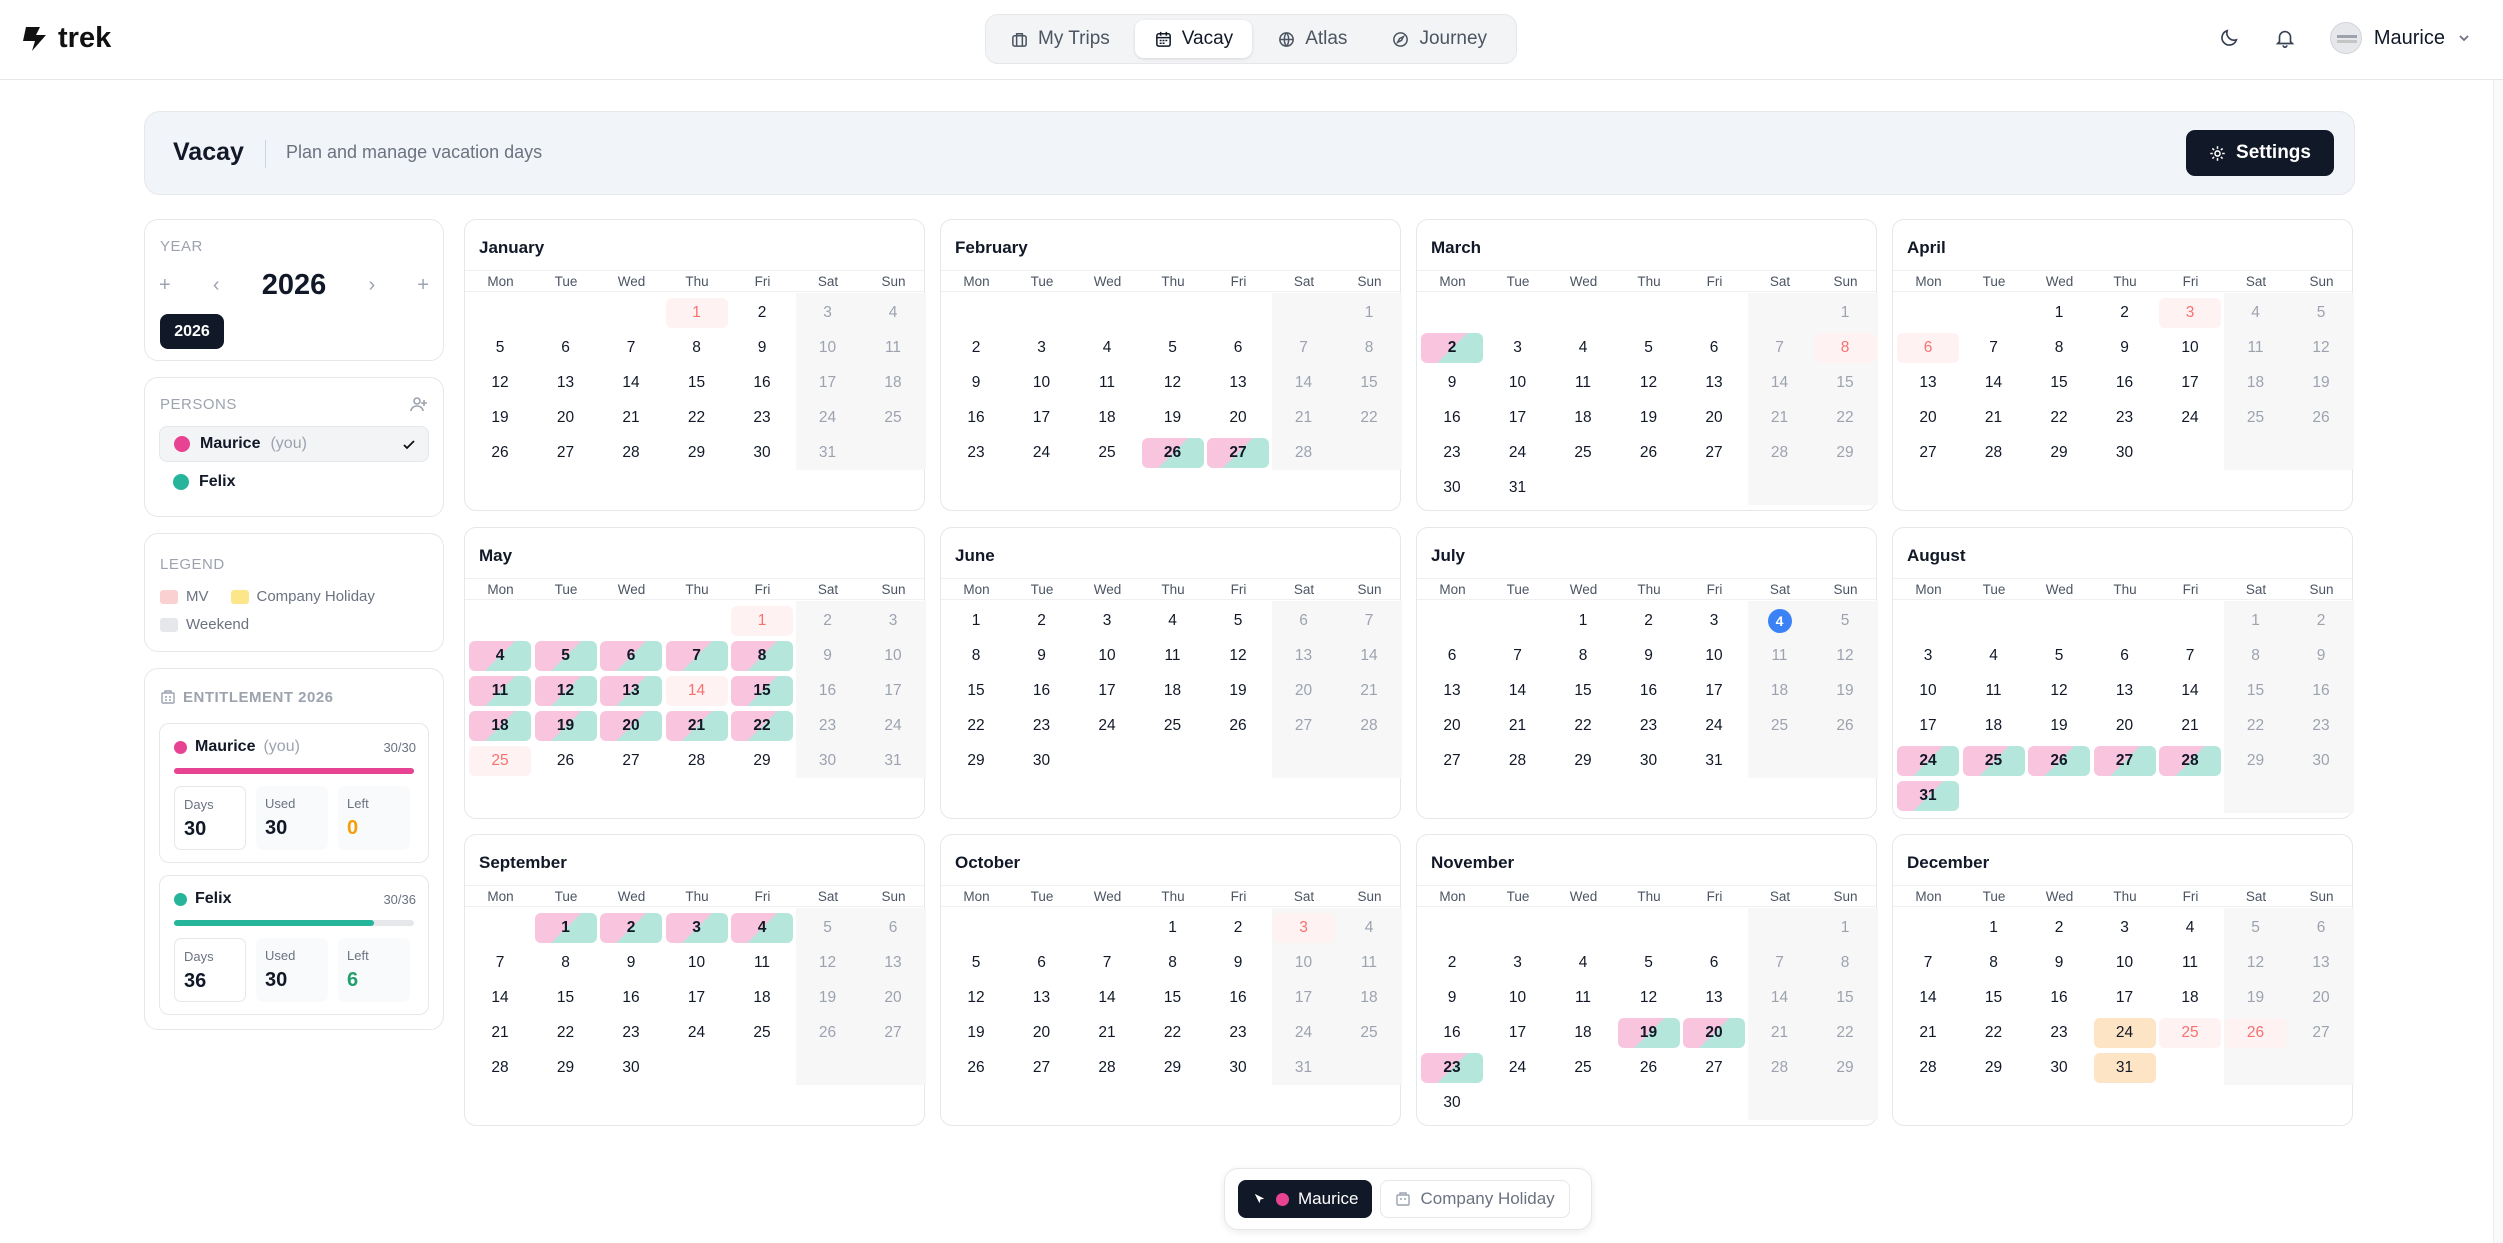 The image size is (2503, 1243). I want to click on calendar-day: 13, so click(1714, 998).